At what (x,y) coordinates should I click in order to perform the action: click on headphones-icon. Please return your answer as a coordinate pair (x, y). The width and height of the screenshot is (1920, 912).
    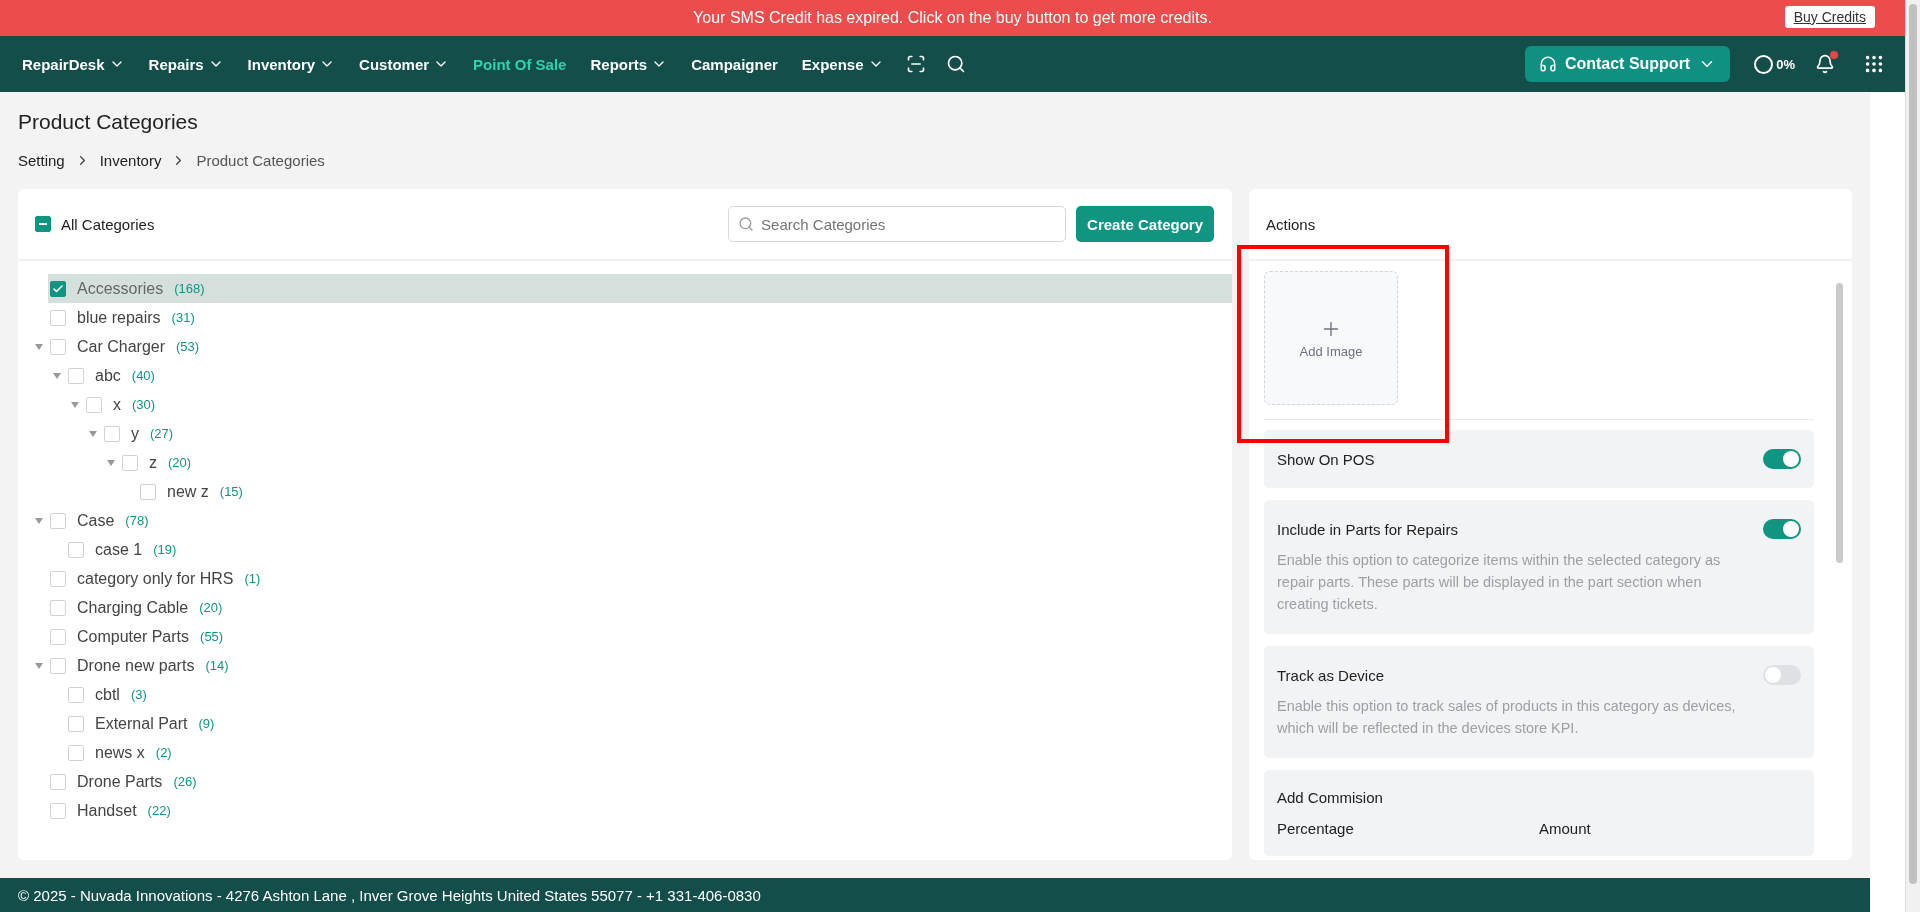
    Looking at the image, I should click on (1547, 64).